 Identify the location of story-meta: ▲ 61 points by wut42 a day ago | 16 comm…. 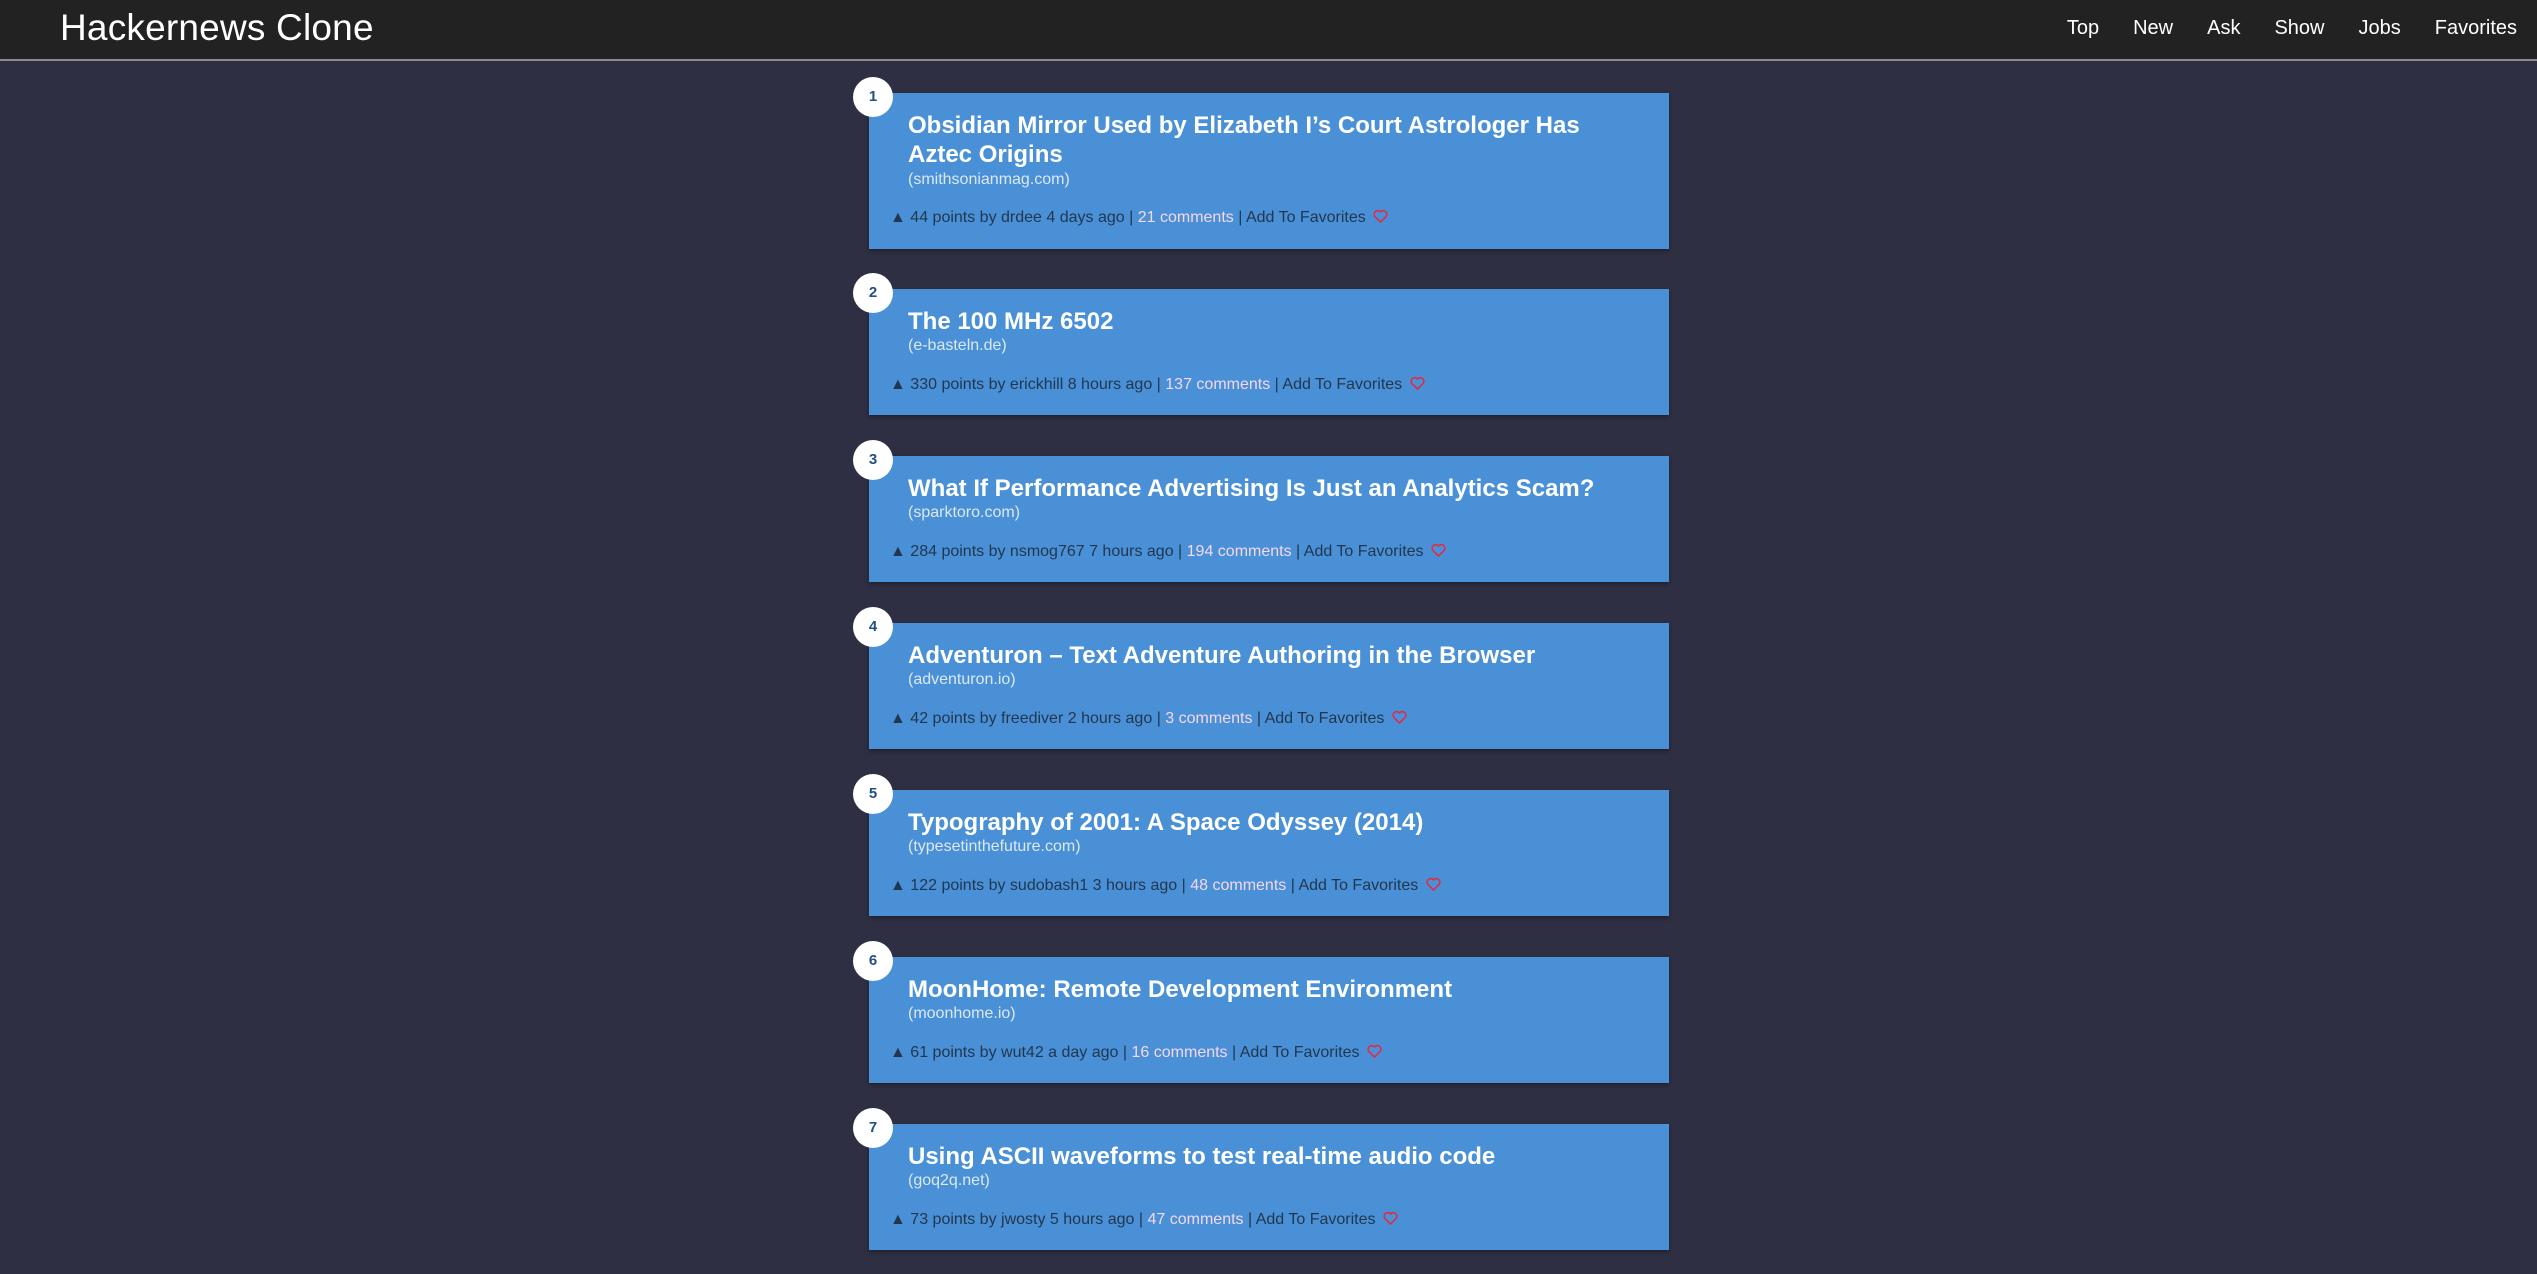
(1136, 1053).